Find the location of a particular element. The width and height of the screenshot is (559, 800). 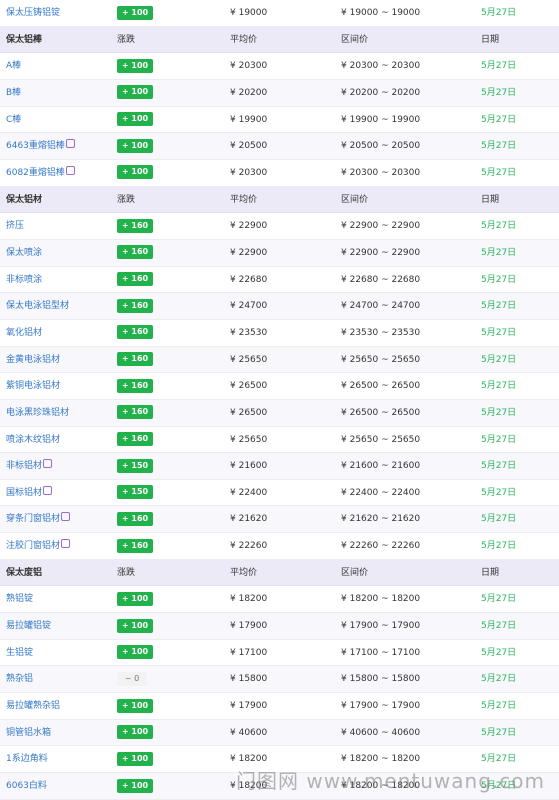

product-name-link: C棒 is located at coordinates (13, 120).